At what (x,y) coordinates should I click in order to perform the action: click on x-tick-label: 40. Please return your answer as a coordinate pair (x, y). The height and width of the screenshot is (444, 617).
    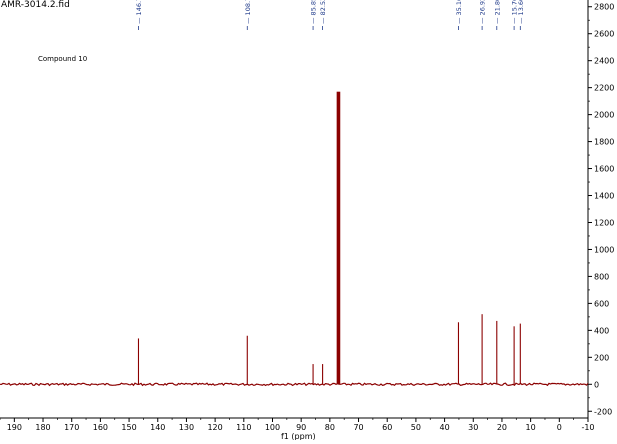
    Looking at the image, I should click on (444, 427).